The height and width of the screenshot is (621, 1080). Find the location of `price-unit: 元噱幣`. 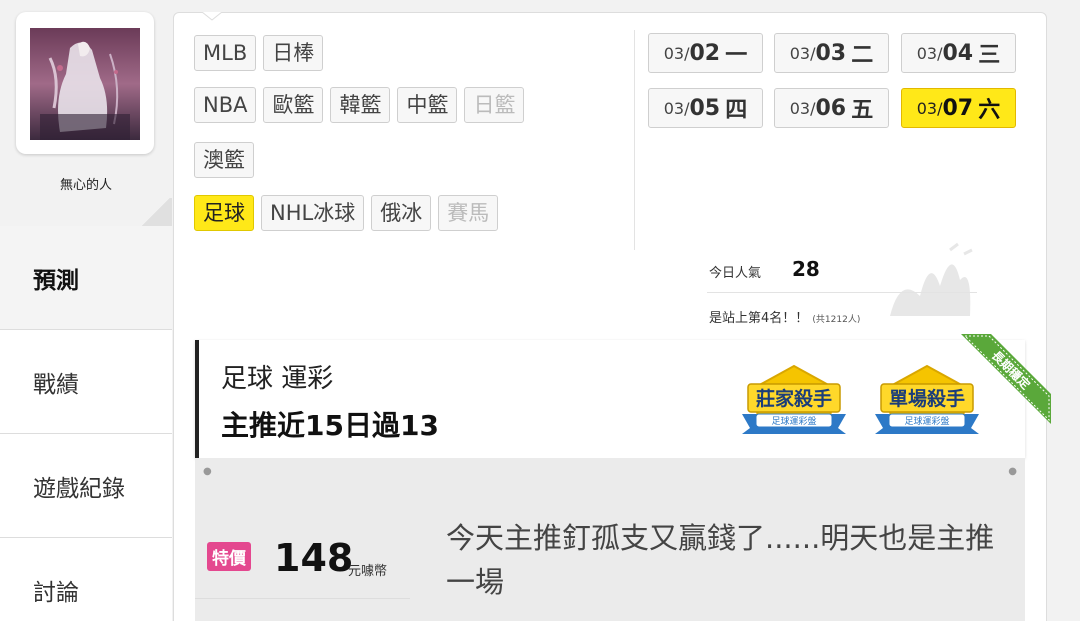

price-unit: 元噱幣 is located at coordinates (368, 571).